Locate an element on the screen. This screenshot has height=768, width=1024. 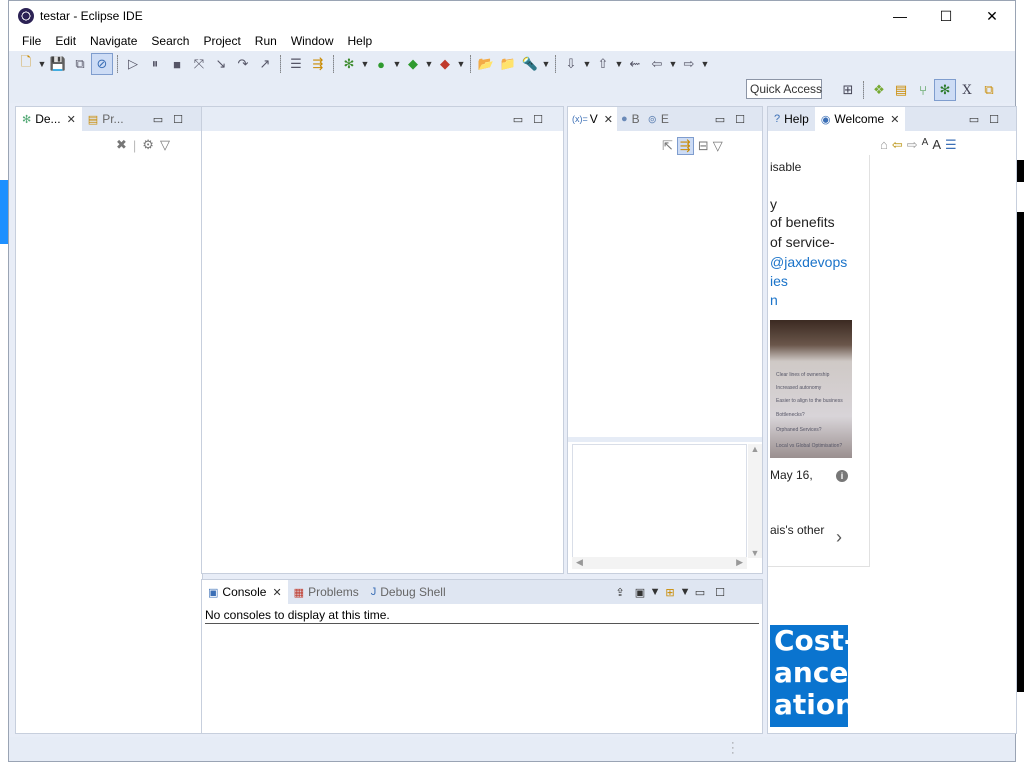
decrease-font-icon: A is located at coordinates (925, 145).